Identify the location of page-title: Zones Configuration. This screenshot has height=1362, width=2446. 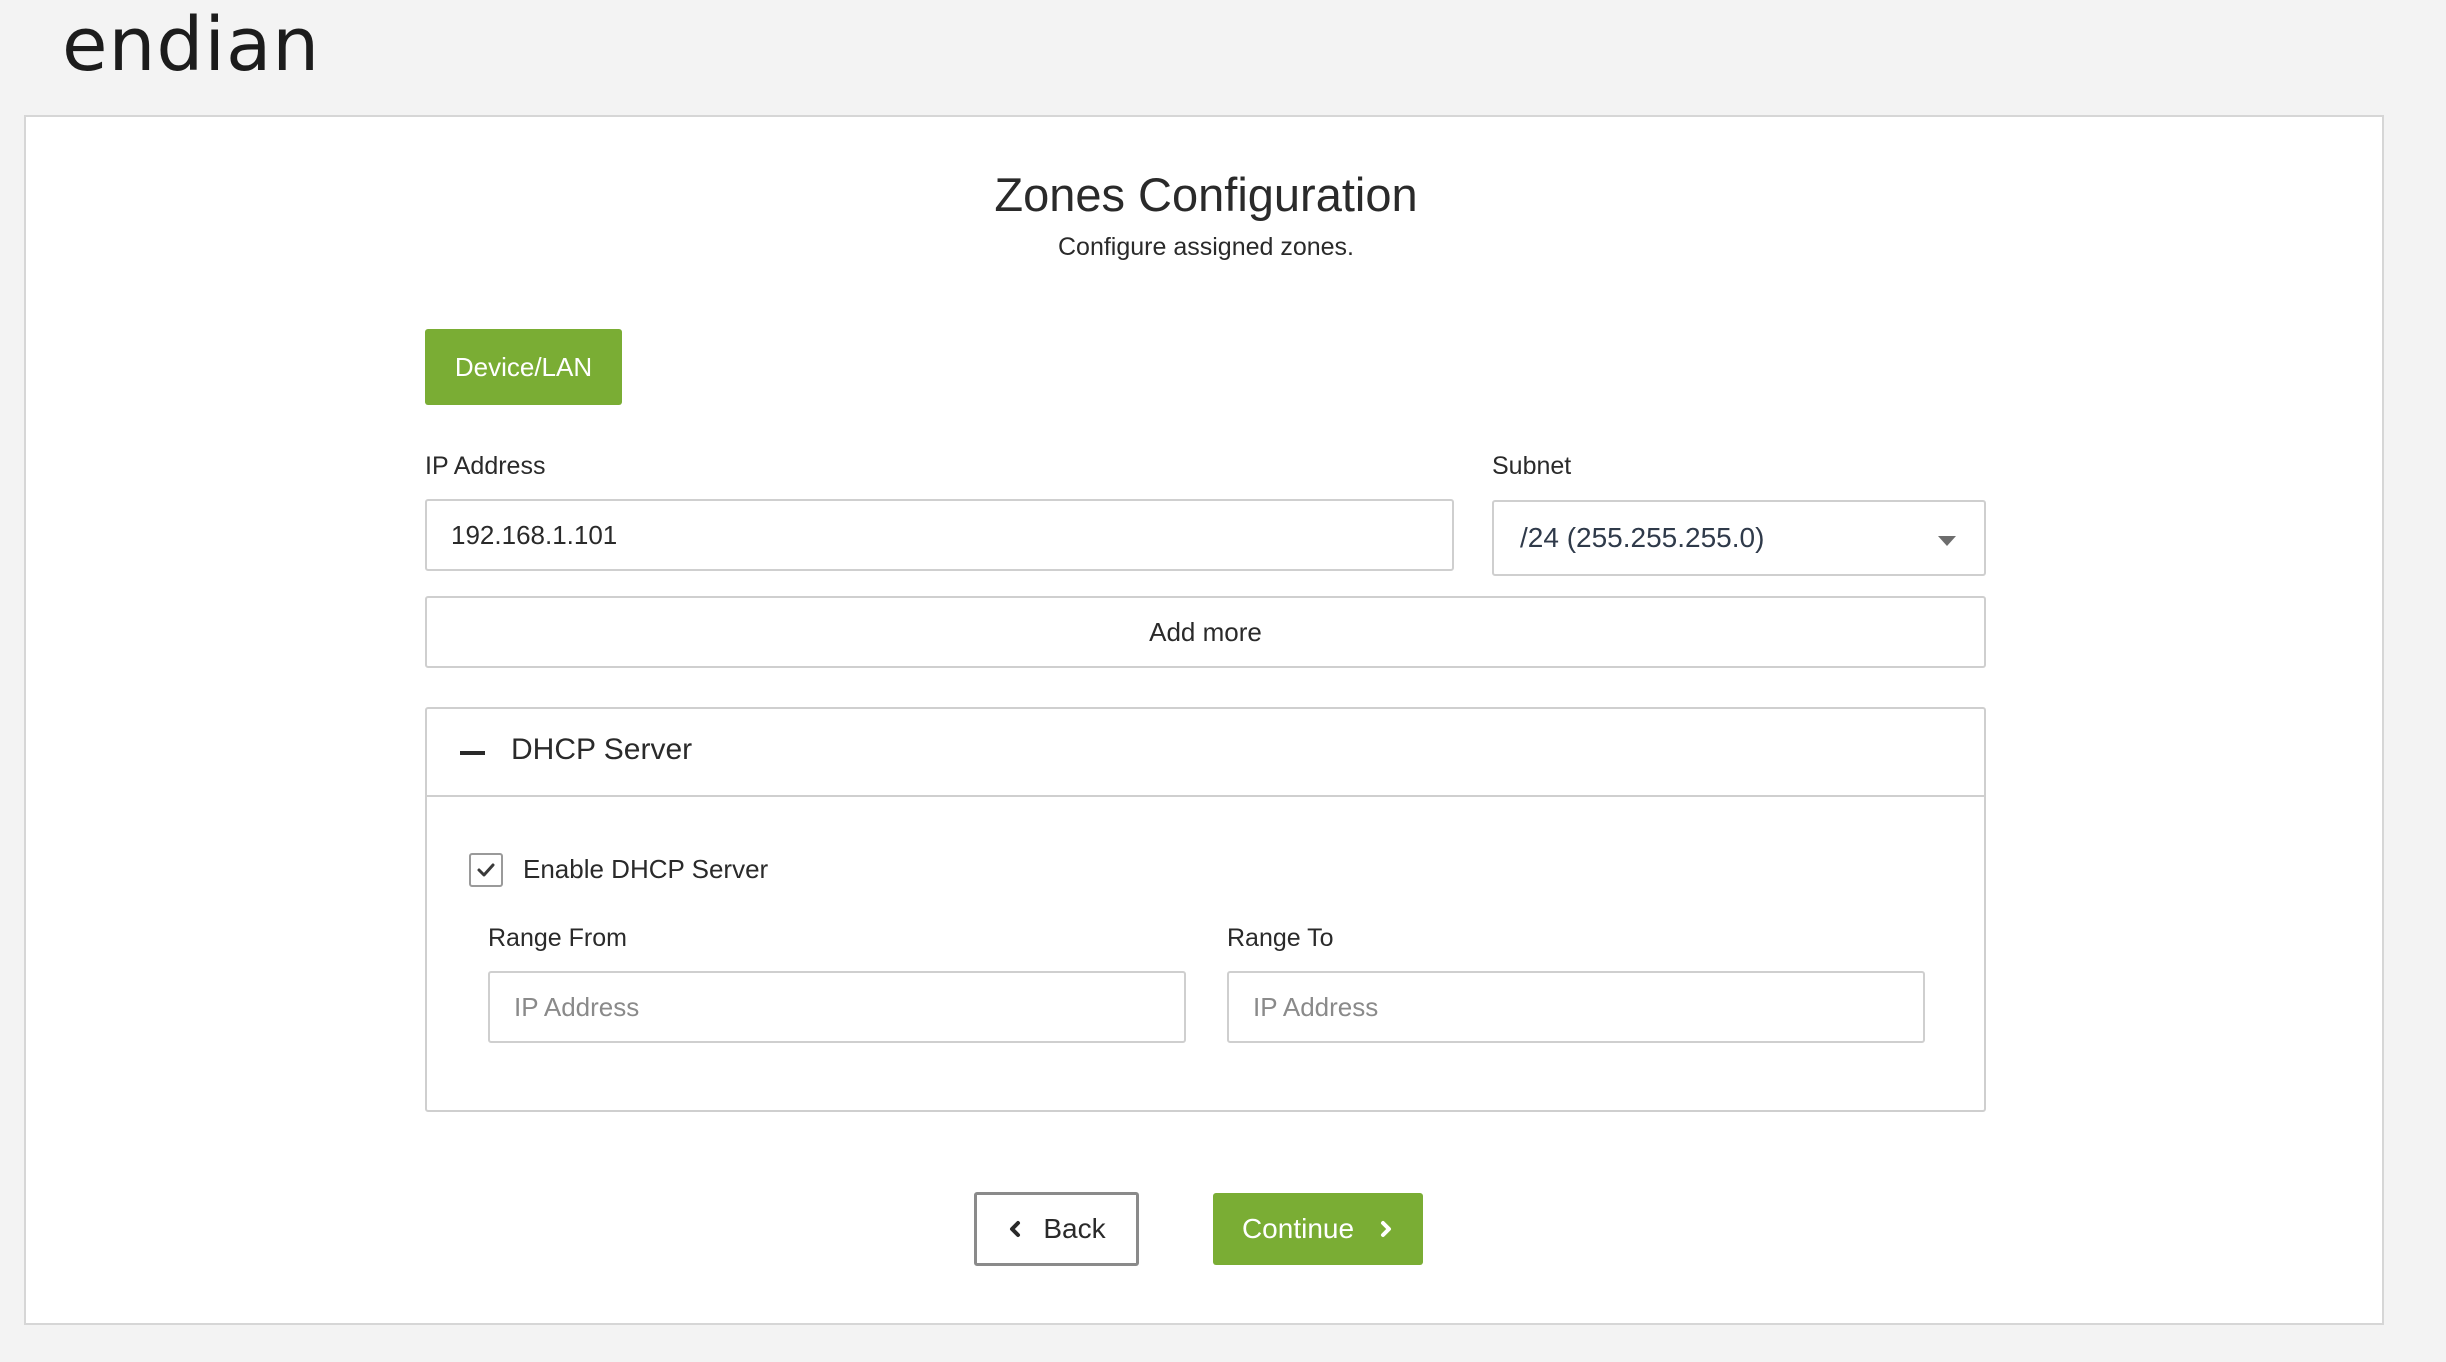
(1206, 194).